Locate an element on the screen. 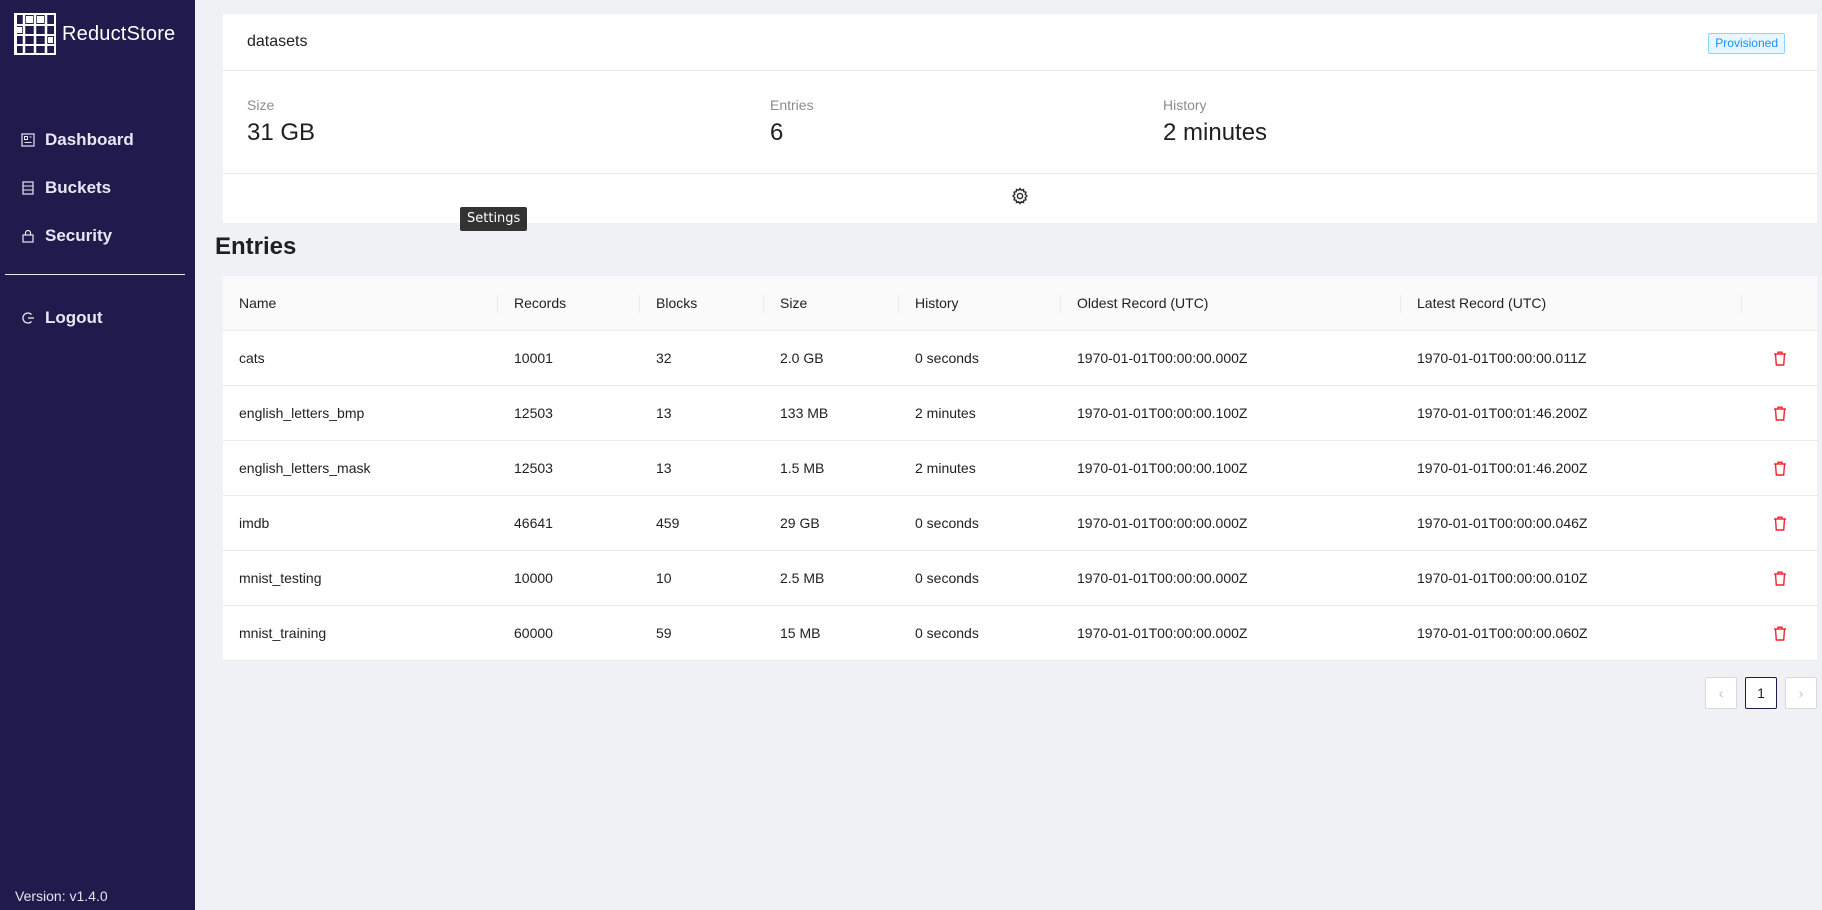 This screenshot has height=910, width=1822. sidebar-item-dashboard: Dashboard is located at coordinates (97, 140).